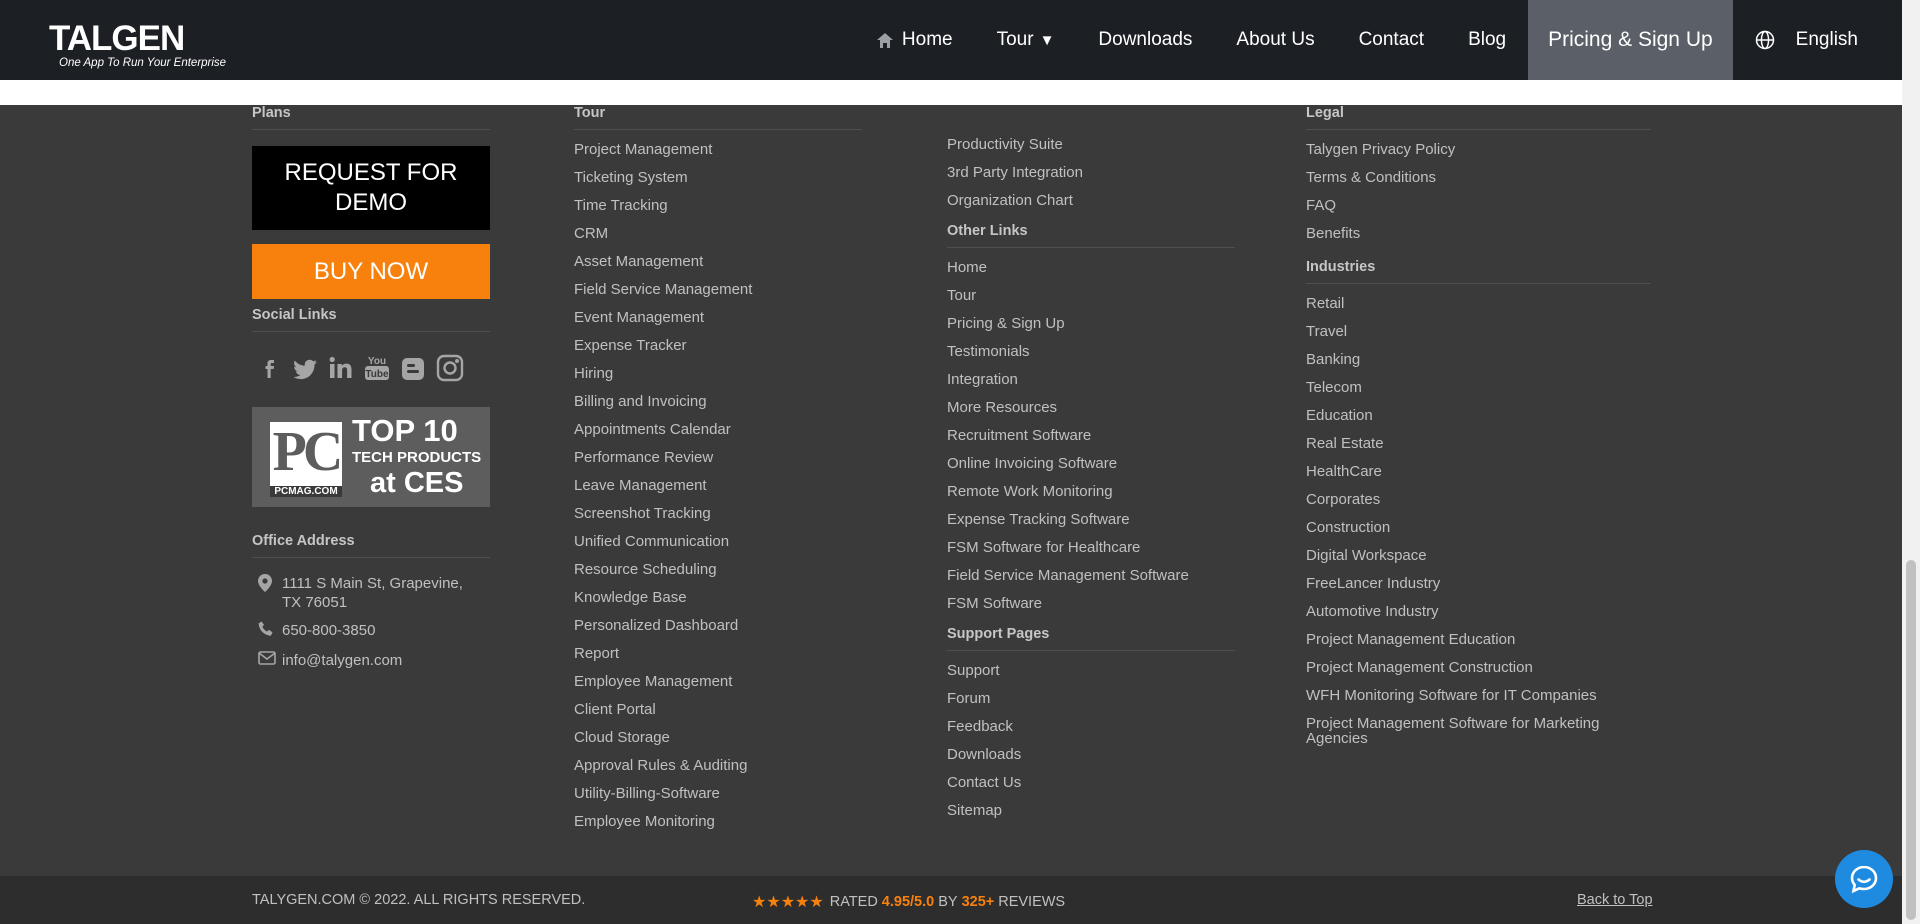 This screenshot has height=924, width=1920. What do you see at coordinates (1091, 520) in the screenshot?
I see `footer-link: Expense Tracking Software` at bounding box center [1091, 520].